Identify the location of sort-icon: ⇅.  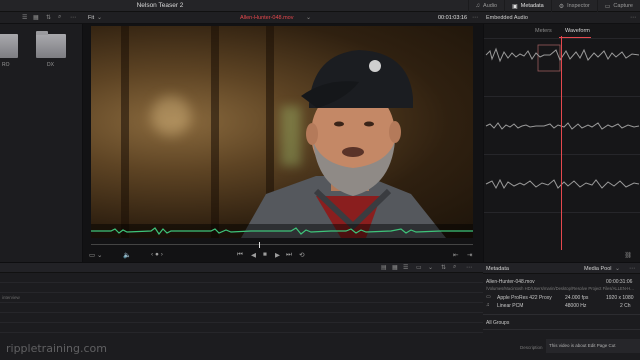
(48, 17).